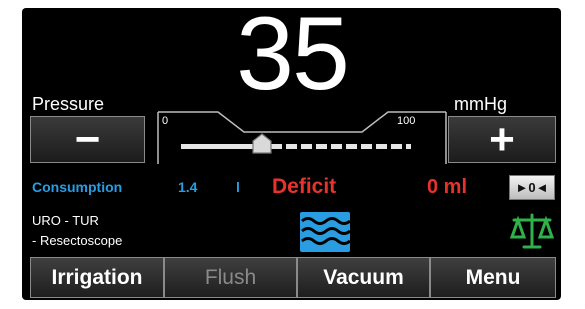 Image resolution: width=585 pixels, height=309 pixels. I want to click on pressure-unit: mmHg, so click(480, 104).